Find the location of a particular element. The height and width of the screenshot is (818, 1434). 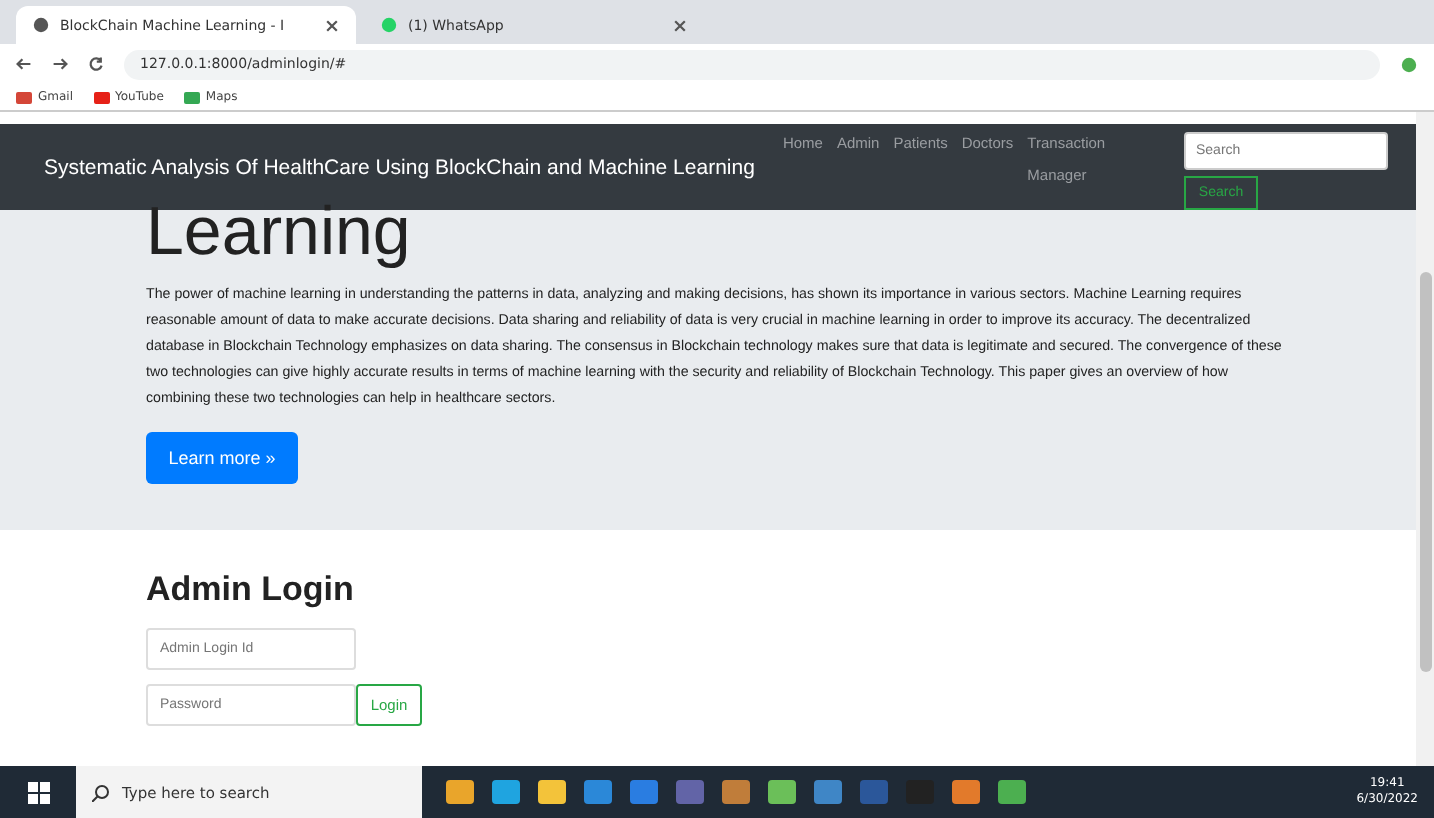

search-icon is located at coordinates (101, 792).